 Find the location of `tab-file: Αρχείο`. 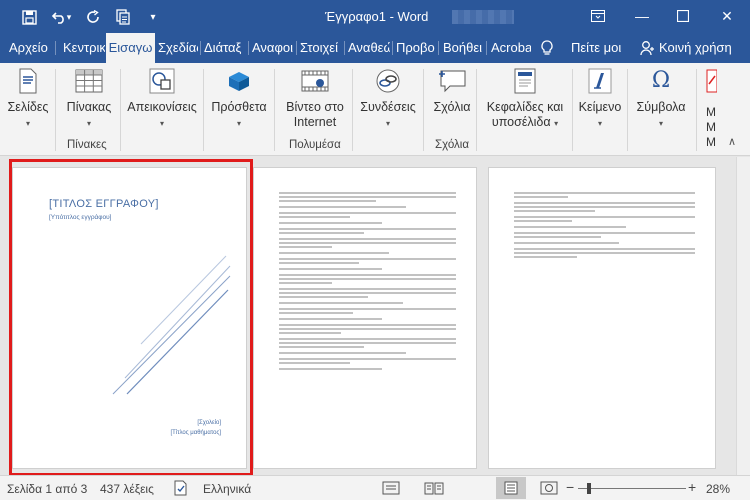

tab-file: Αρχείο is located at coordinates (29, 48).